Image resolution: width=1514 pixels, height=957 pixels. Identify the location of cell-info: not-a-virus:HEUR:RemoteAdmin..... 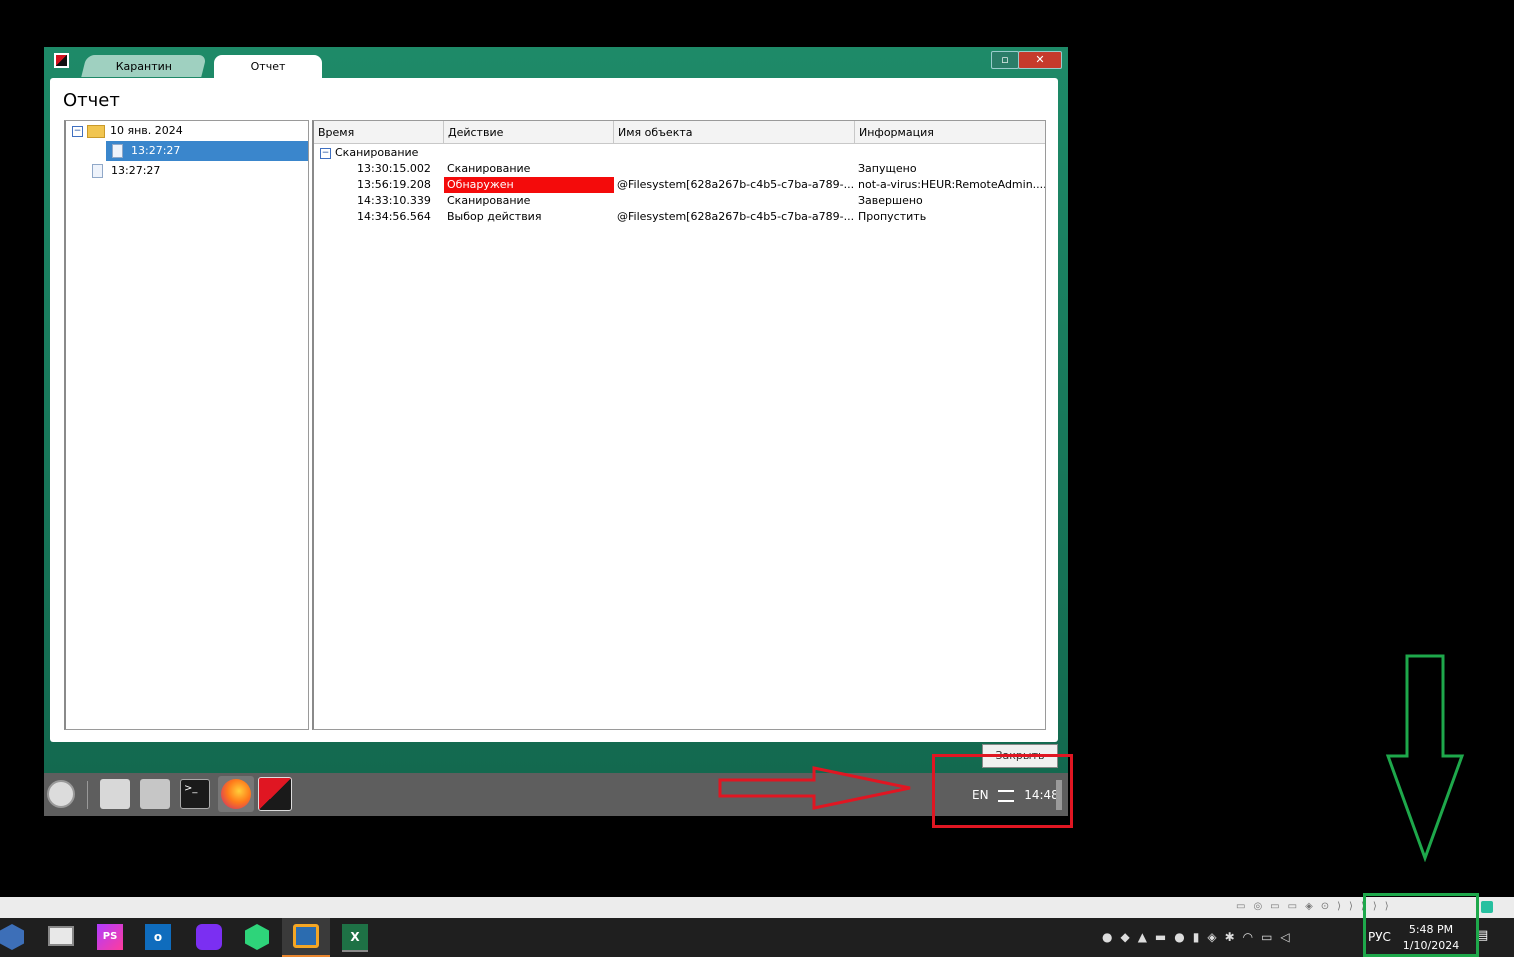
(951, 184).